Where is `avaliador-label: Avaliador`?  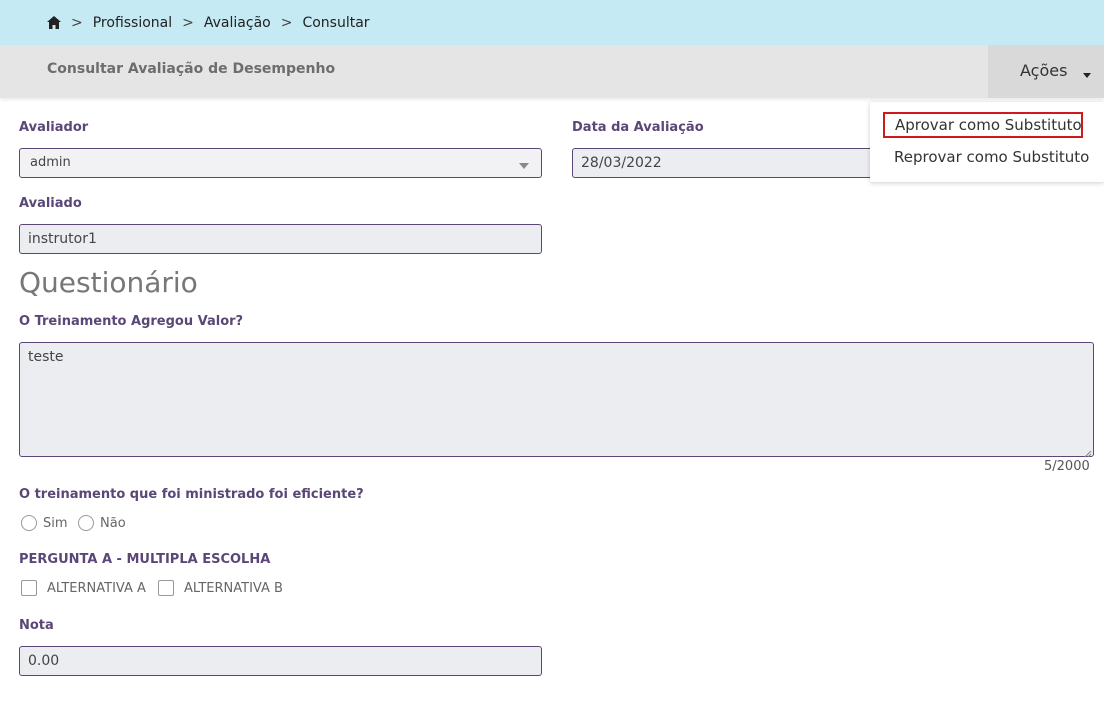
avaliador-label: Avaliador is located at coordinates (54, 127).